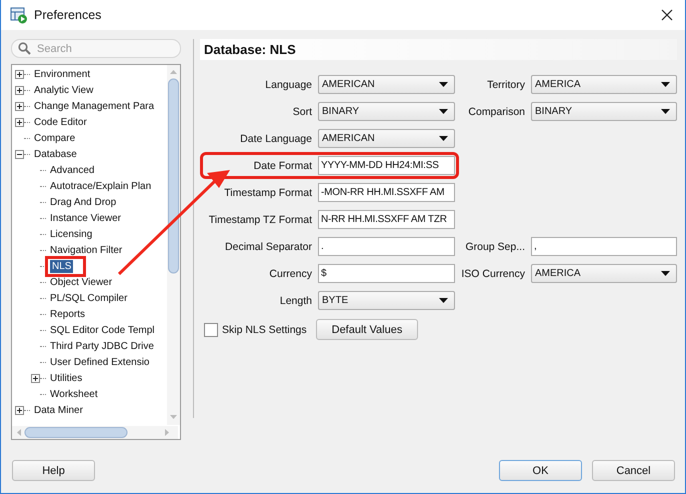 The width and height of the screenshot is (686, 494). I want to click on input-field: $, so click(386, 273).